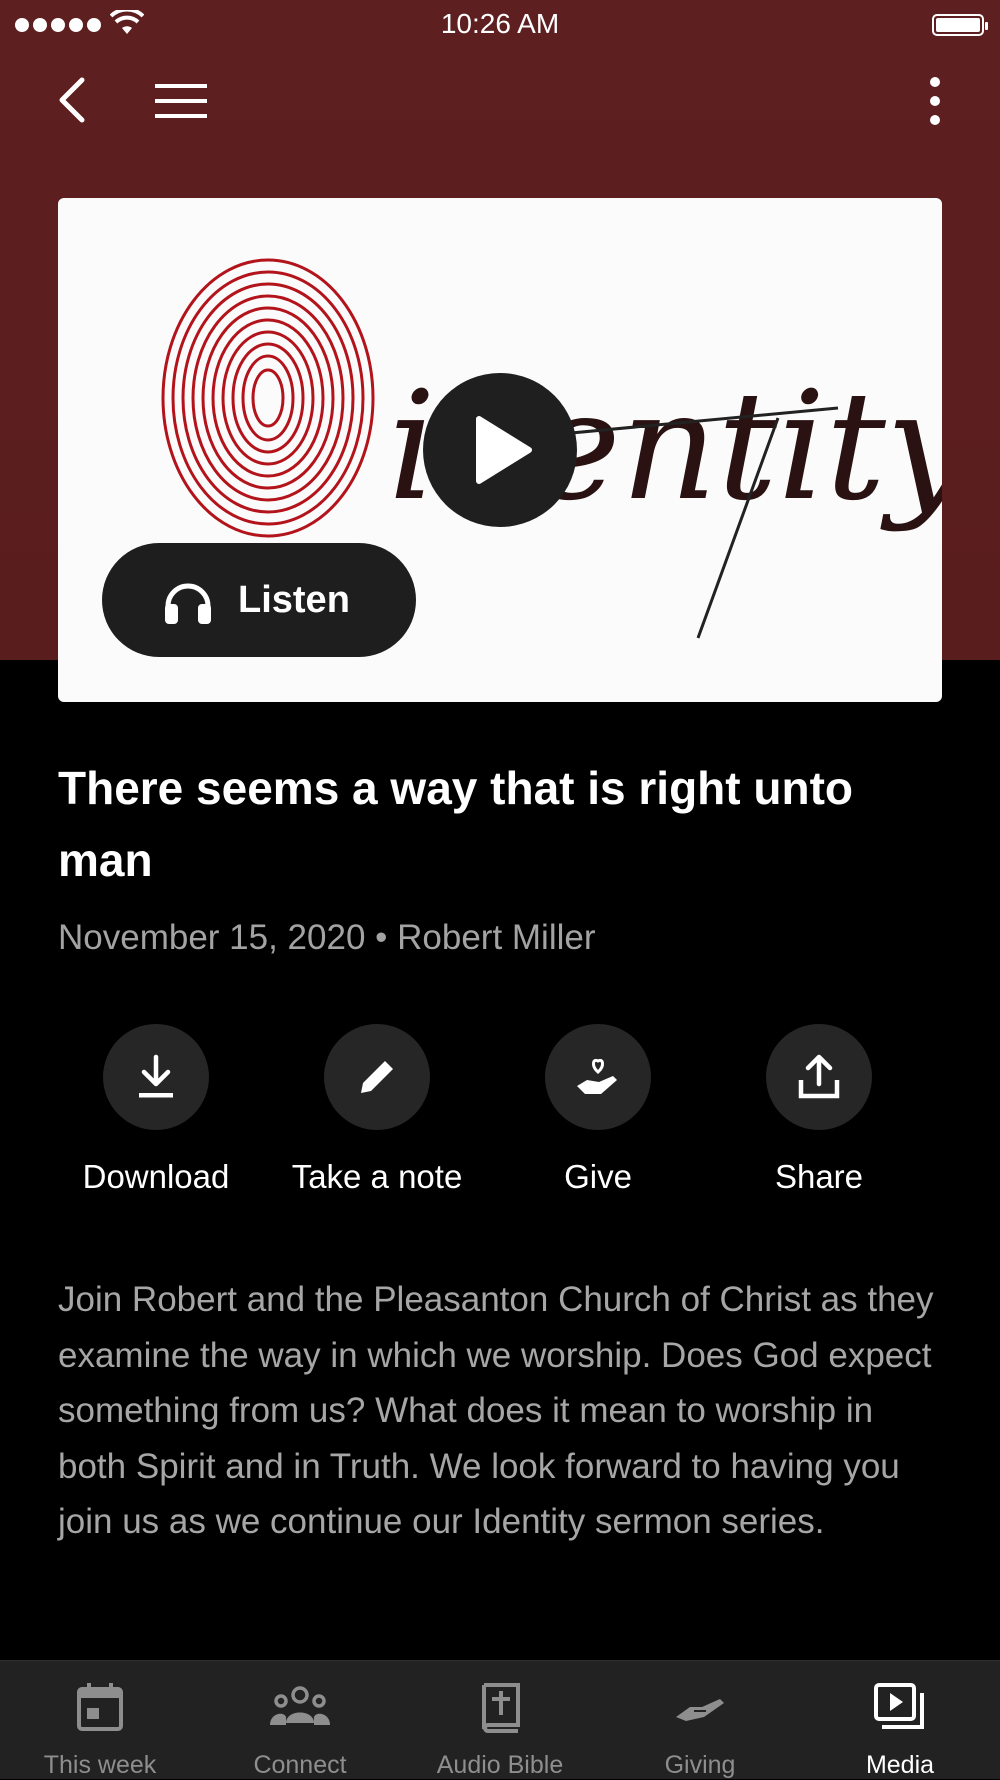 This screenshot has height=1780, width=1000. What do you see at coordinates (819, 1176) in the screenshot?
I see `share-label: Share` at bounding box center [819, 1176].